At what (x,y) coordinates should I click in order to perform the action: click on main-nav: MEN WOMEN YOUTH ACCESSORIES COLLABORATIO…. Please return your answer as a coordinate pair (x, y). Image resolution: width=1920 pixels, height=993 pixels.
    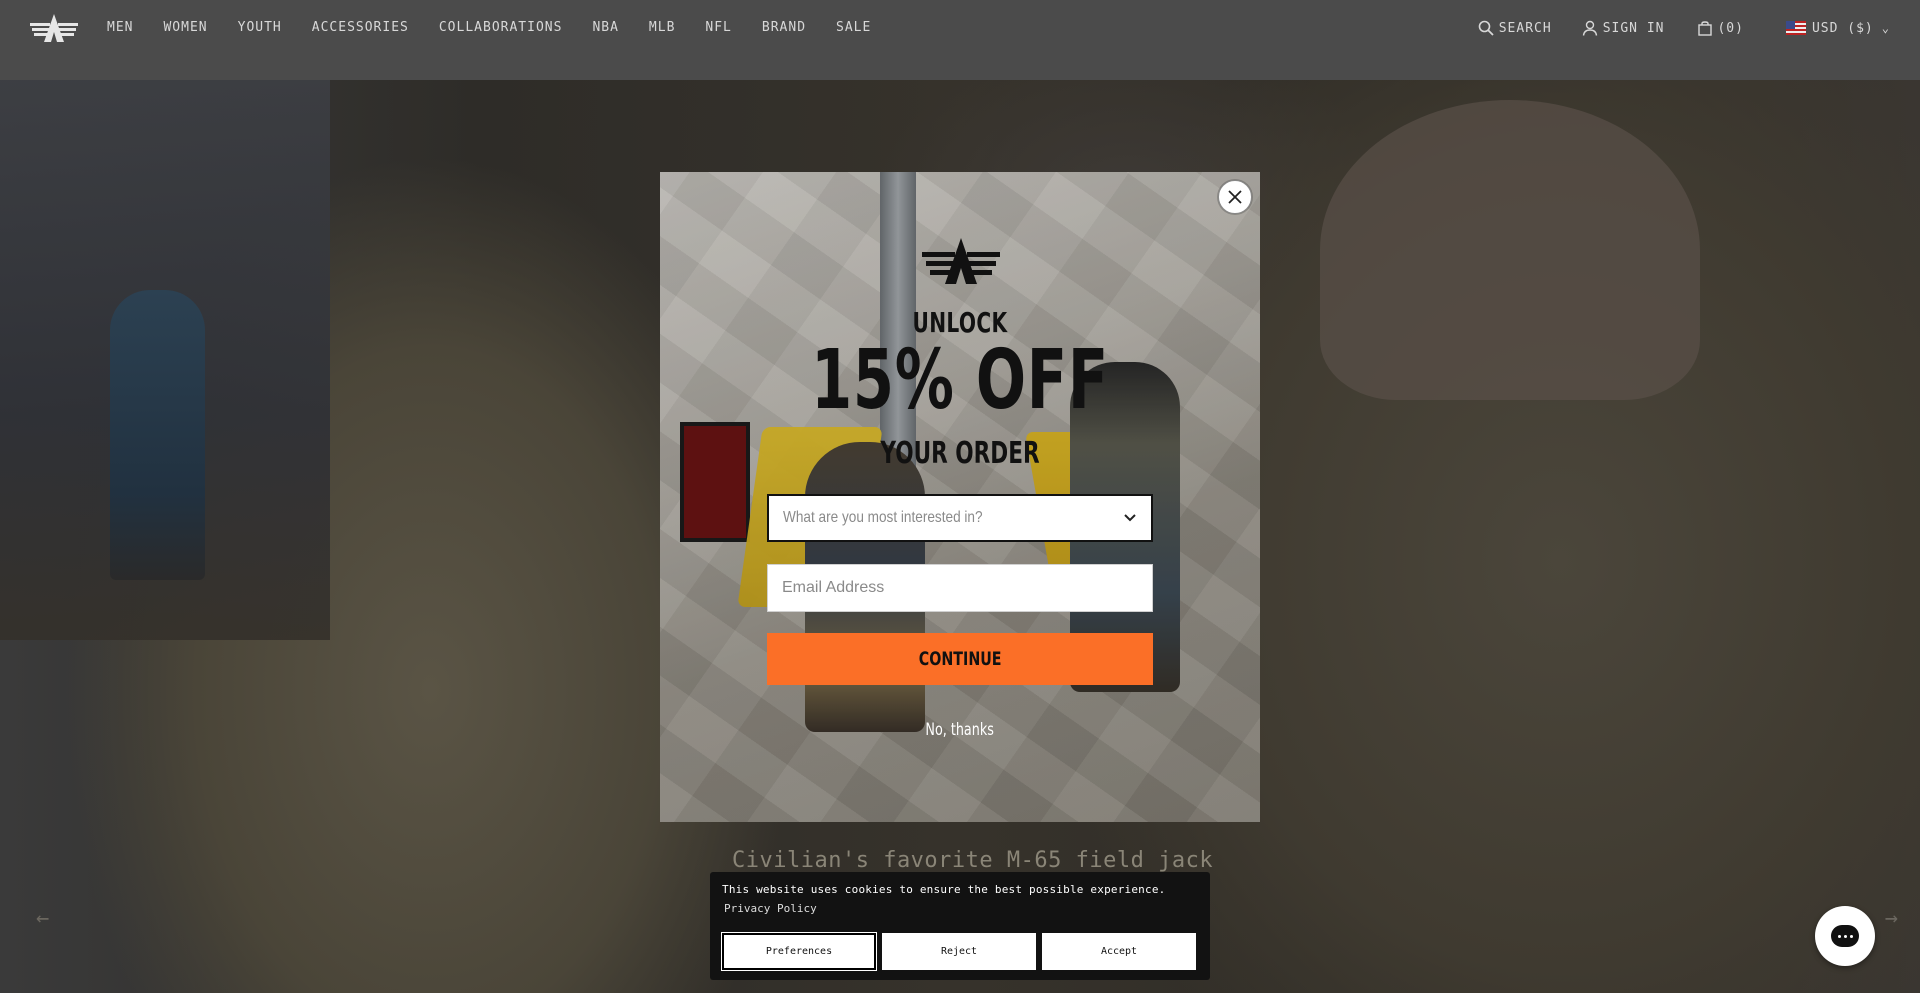
    Looking at the image, I should click on (504, 27).